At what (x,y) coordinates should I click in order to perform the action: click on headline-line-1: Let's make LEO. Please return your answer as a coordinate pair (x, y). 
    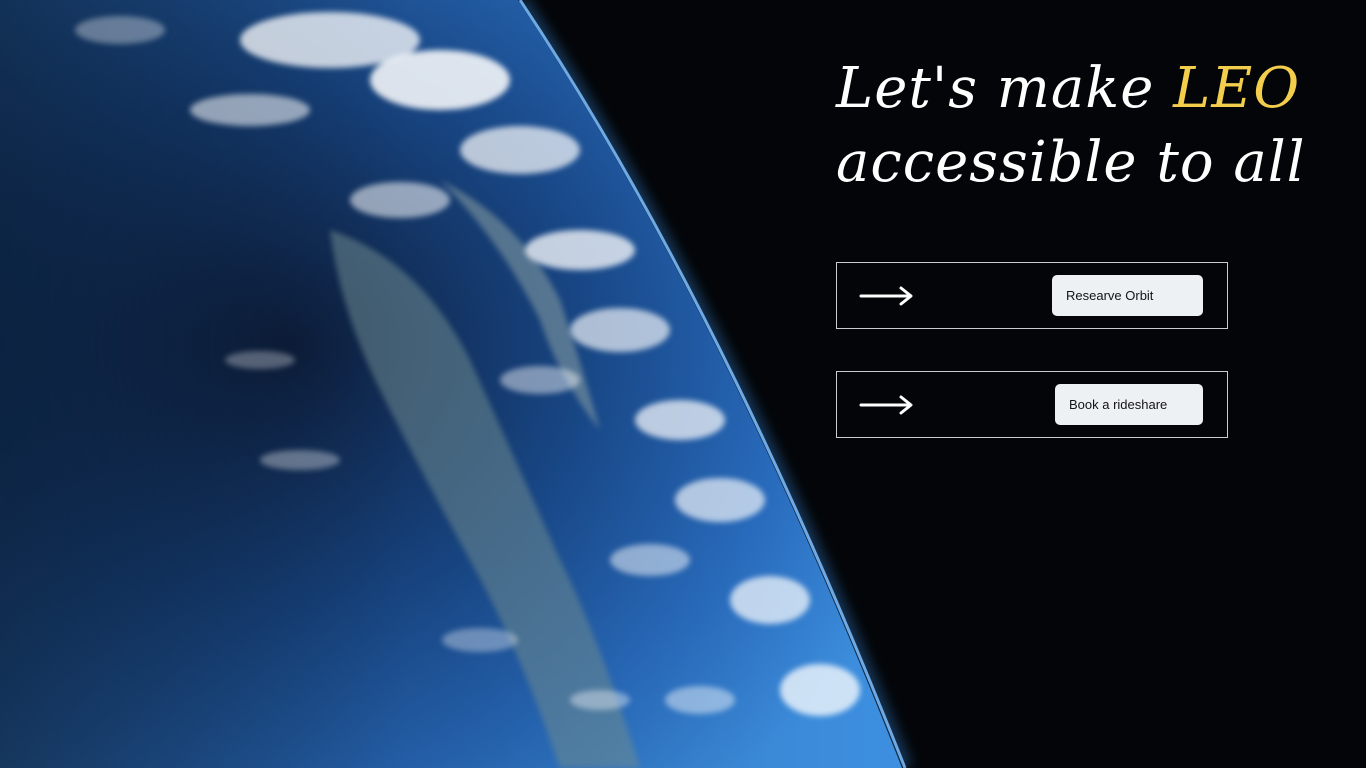
    Looking at the image, I should click on (1067, 89).